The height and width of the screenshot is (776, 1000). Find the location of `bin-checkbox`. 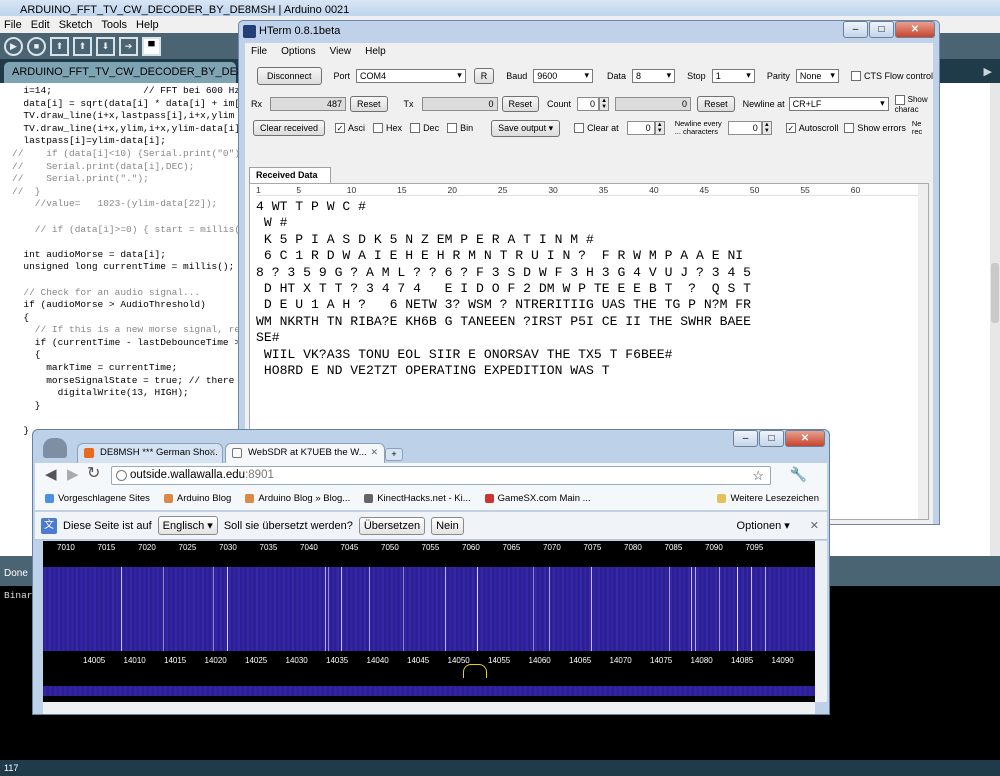

bin-checkbox is located at coordinates (452, 128).